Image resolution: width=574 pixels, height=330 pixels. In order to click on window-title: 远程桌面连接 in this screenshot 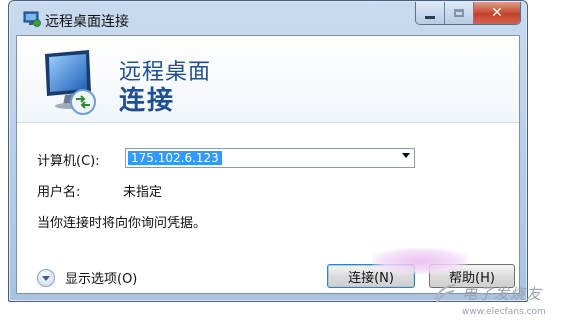, I will do `click(87, 22)`.